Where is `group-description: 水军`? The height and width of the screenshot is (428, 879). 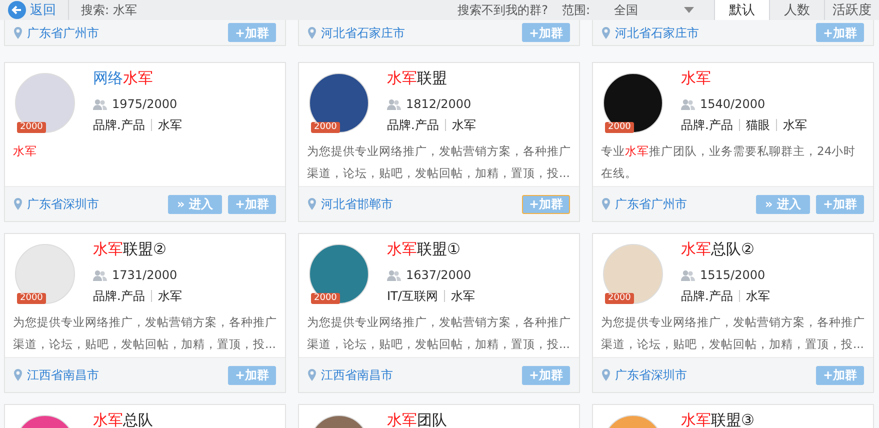 group-description: 水军 is located at coordinates (25, 151).